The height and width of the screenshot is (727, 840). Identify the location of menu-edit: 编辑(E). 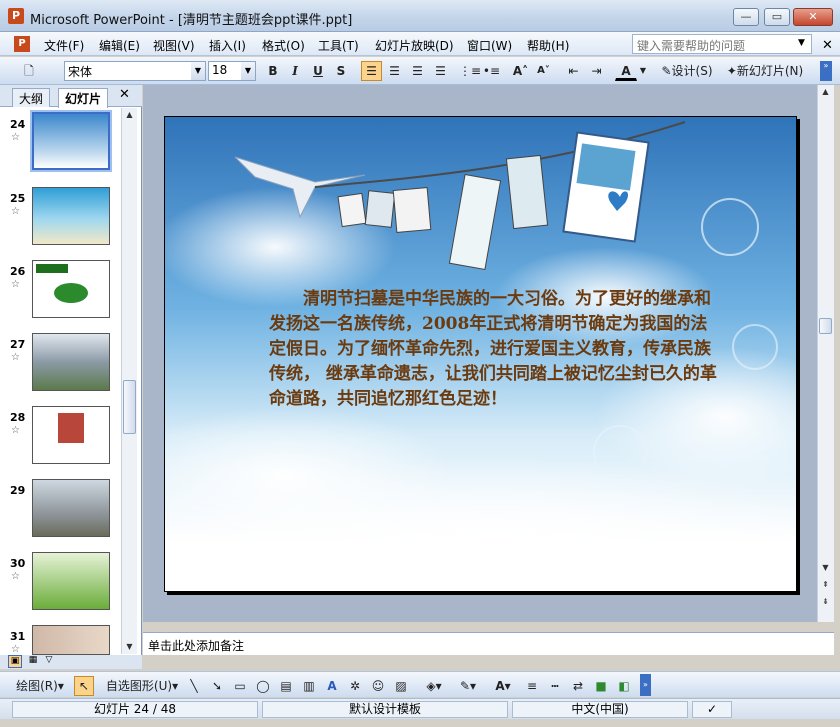
(119, 45).